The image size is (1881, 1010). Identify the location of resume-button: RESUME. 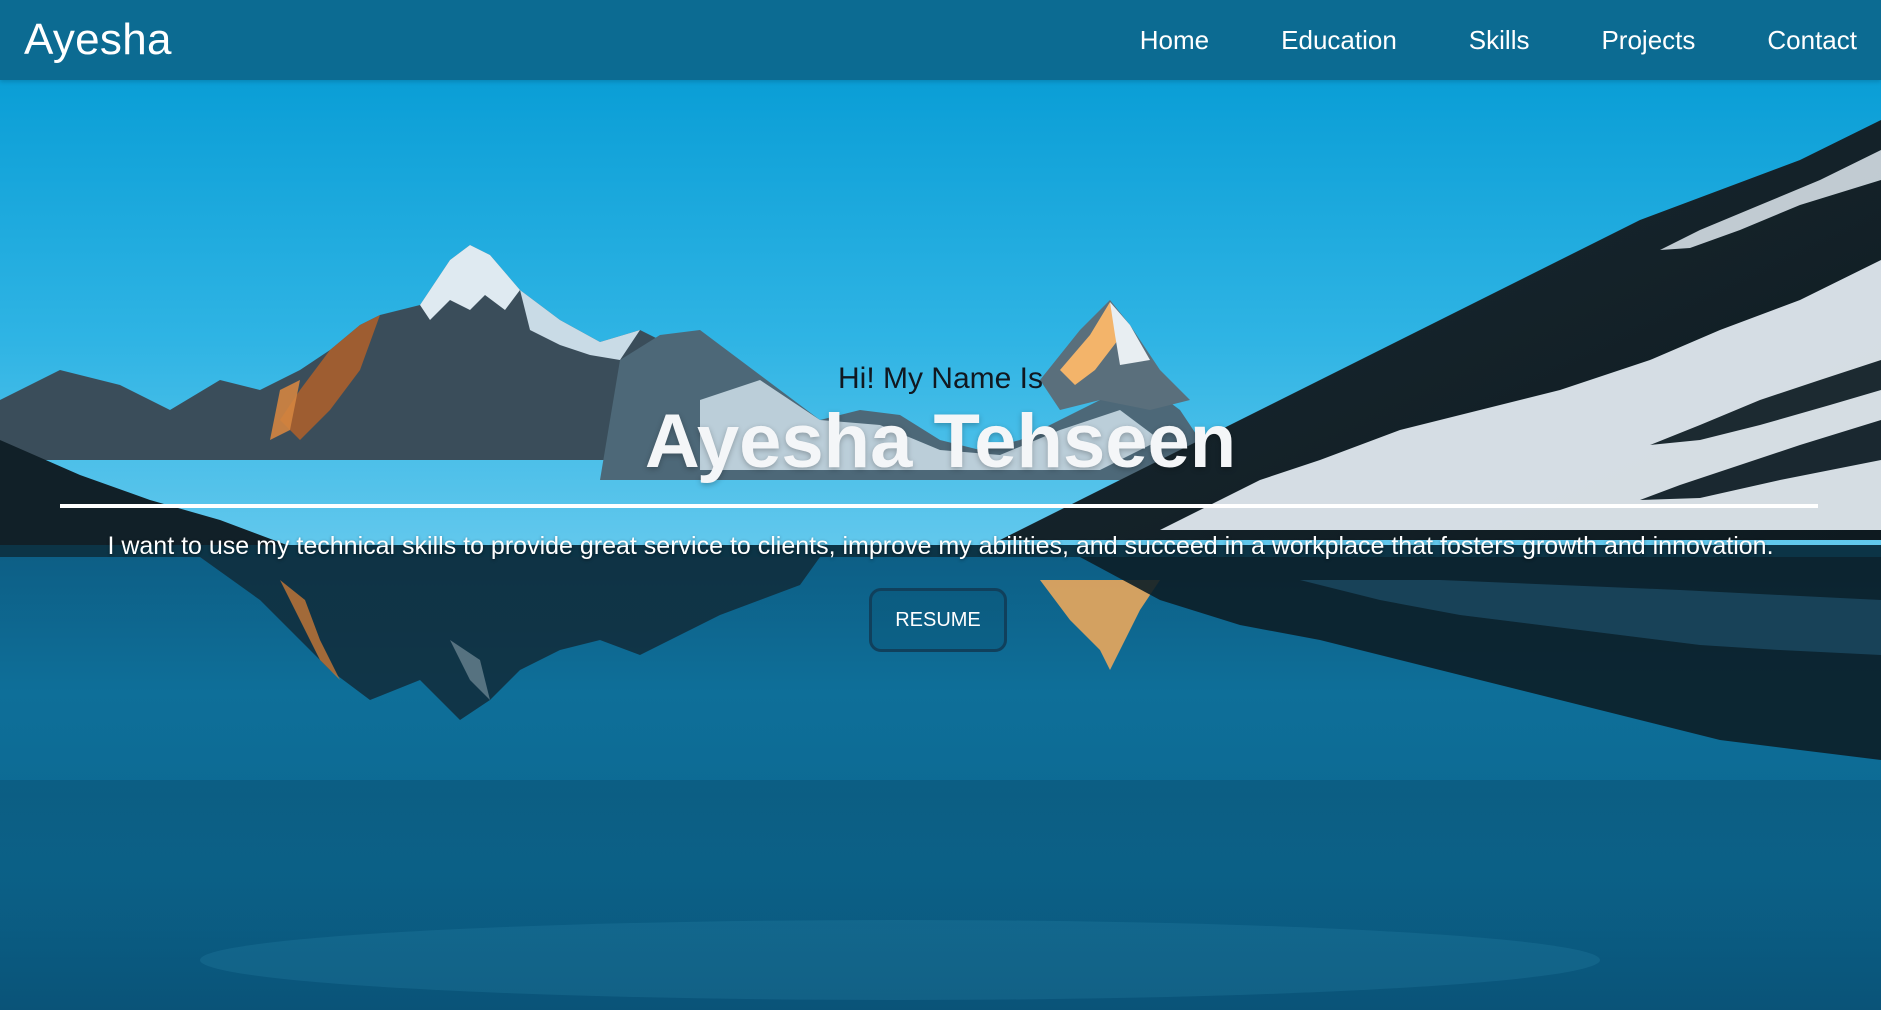
(938, 620).